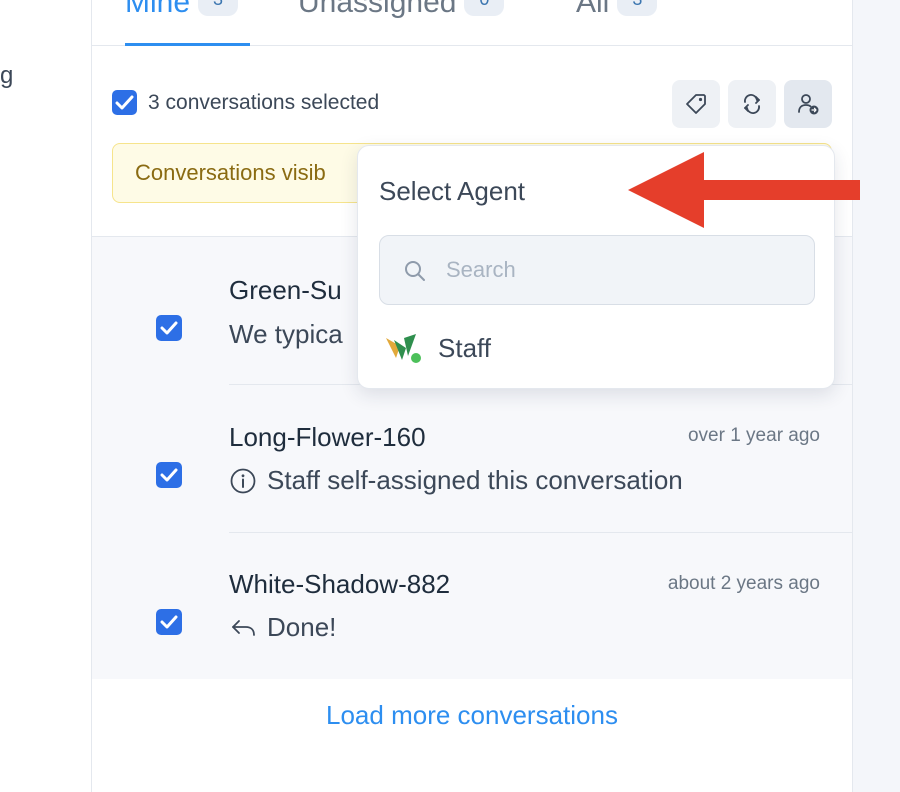 This screenshot has height=792, width=900. I want to click on tag-icon, so click(696, 104).